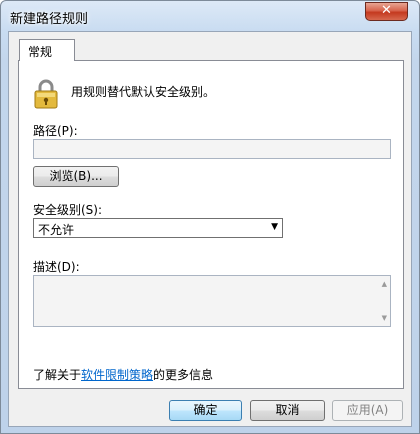  What do you see at coordinates (384, 318) in the screenshot?
I see `scroll-down-icon: ▼` at bounding box center [384, 318].